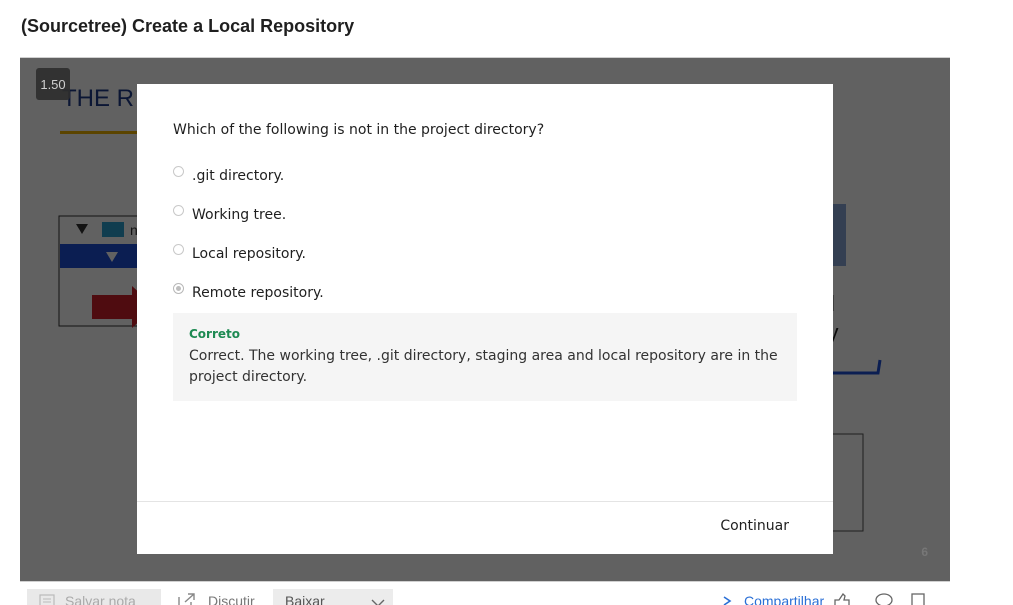 Image resolution: width=1013 pixels, height=605 pixels. Describe the element at coordinates (47, 599) in the screenshot. I see `note-icon` at that location.